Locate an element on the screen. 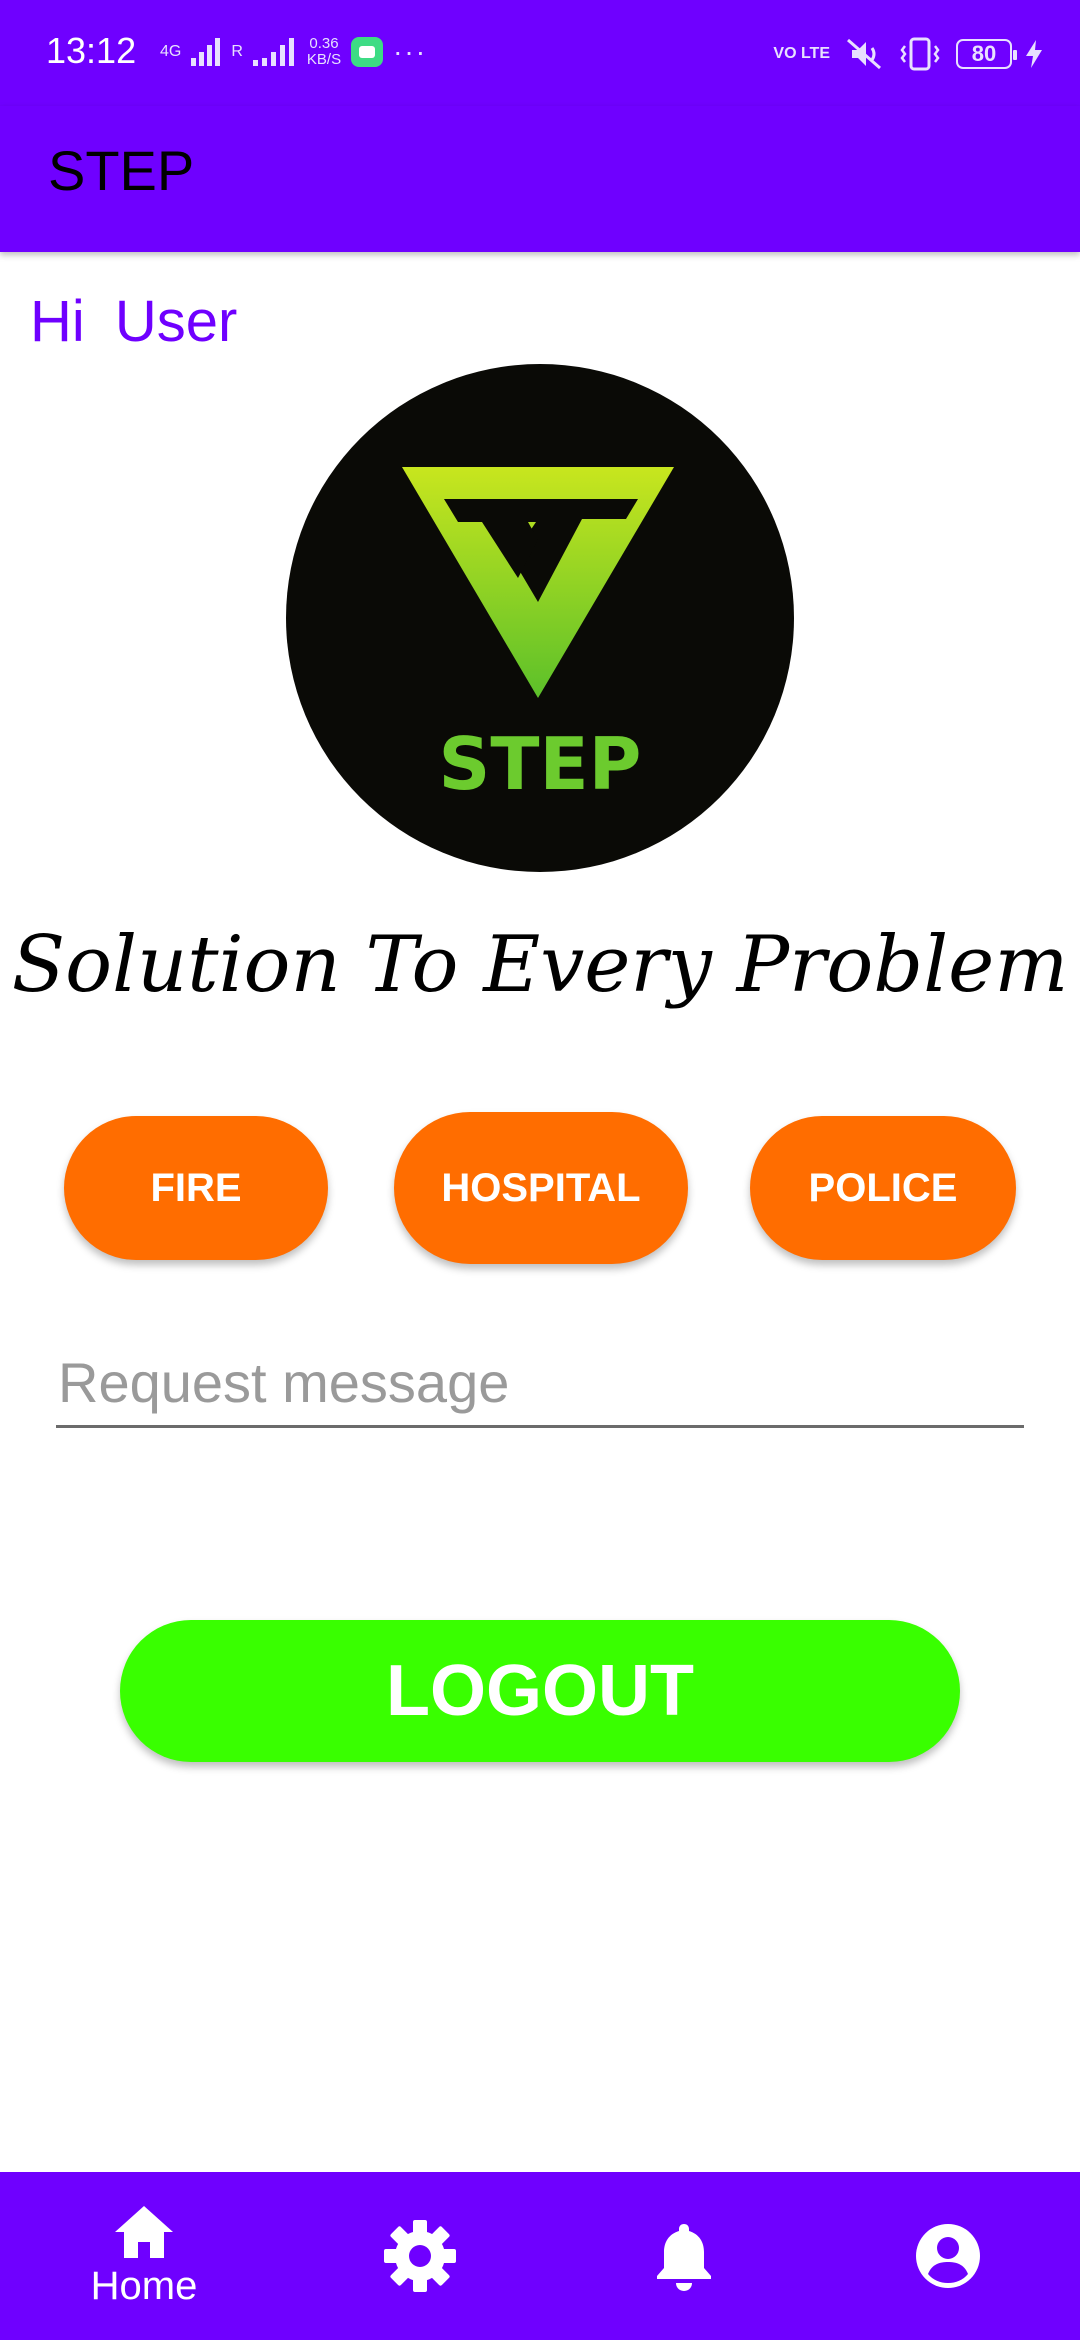  nav-home: Home is located at coordinates (144, 2256).